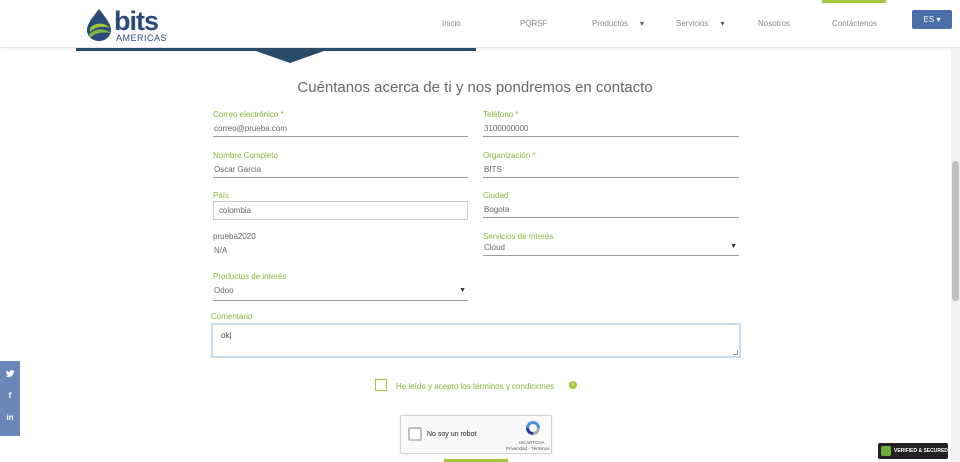 The image size is (960, 462). What do you see at coordinates (700, 23) in the screenshot?
I see `nav-item-servicios: Servicios ▾` at bounding box center [700, 23].